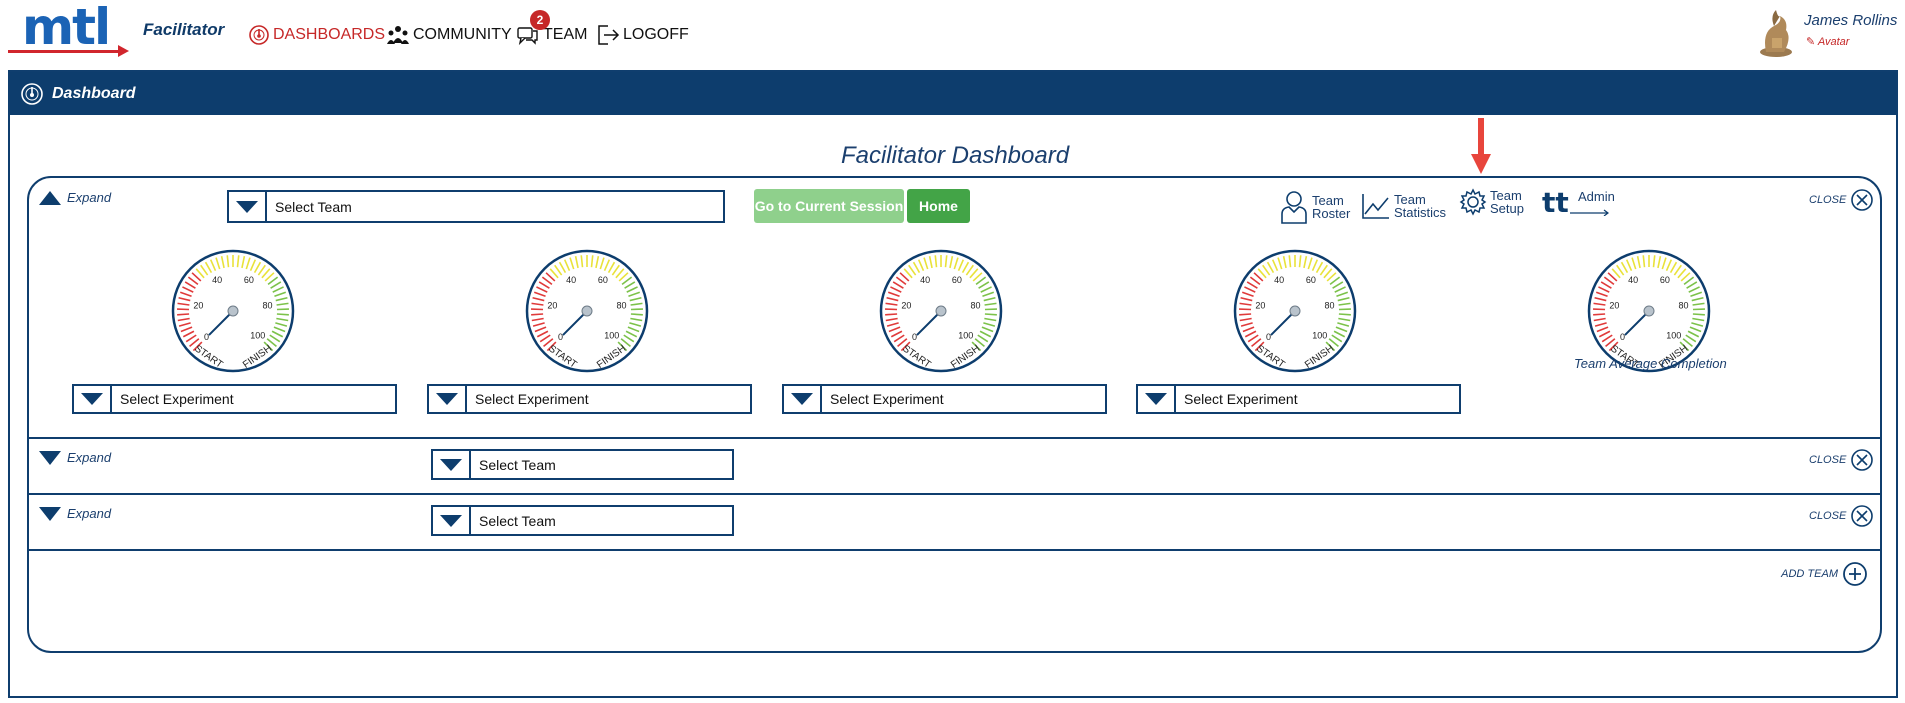 Image resolution: width=1905 pixels, height=703 pixels. Describe the element at coordinates (177, 399) in the screenshot. I see `experiment-1-select-label: Select Experiment` at that location.